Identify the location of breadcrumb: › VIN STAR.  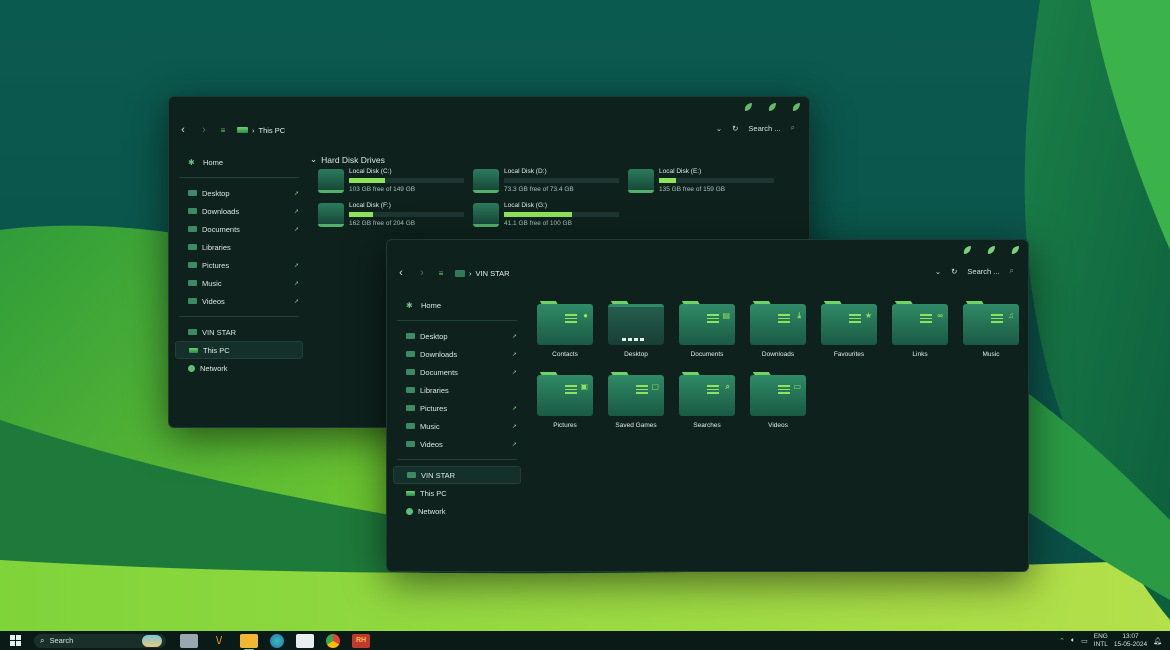
(482, 273).